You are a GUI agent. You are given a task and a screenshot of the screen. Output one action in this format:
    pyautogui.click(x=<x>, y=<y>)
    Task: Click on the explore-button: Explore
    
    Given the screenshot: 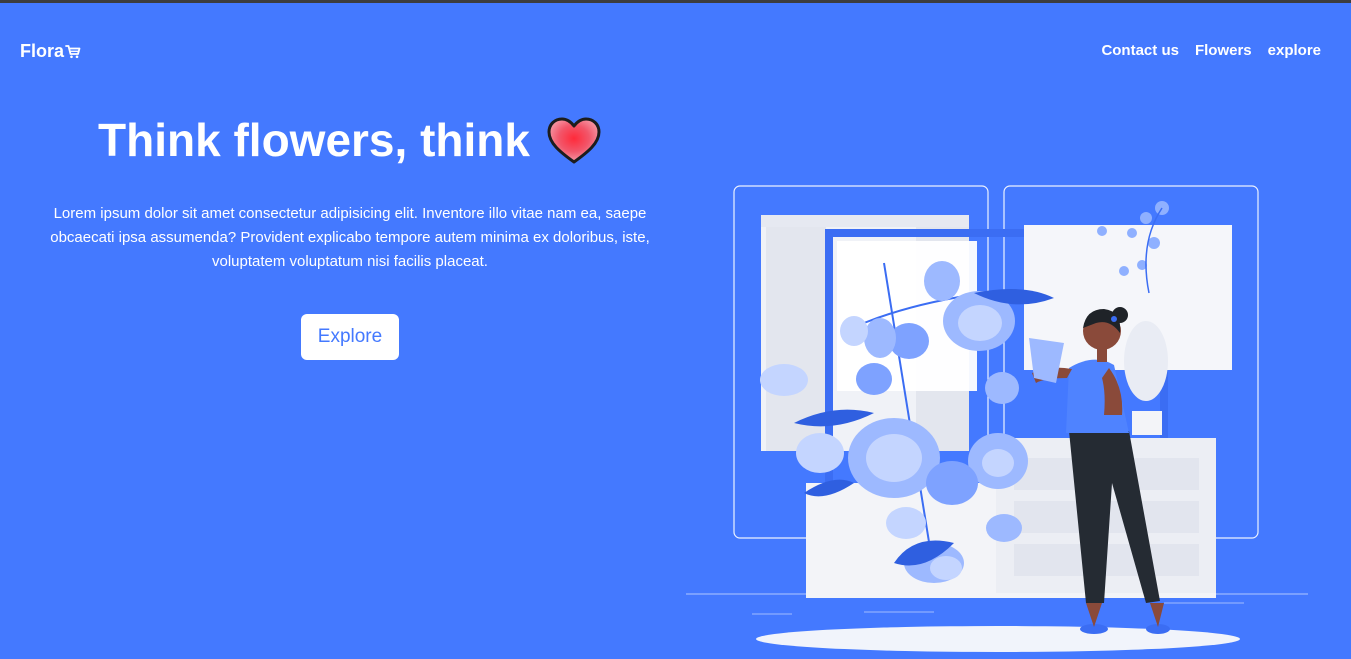 What is the action you would take?
    pyautogui.click(x=350, y=337)
    